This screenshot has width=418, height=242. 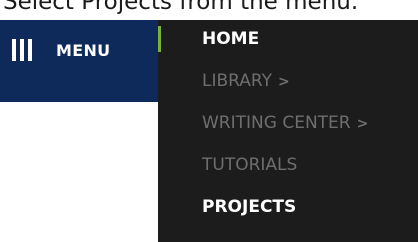 I want to click on active-indicator, so click(x=159, y=39).